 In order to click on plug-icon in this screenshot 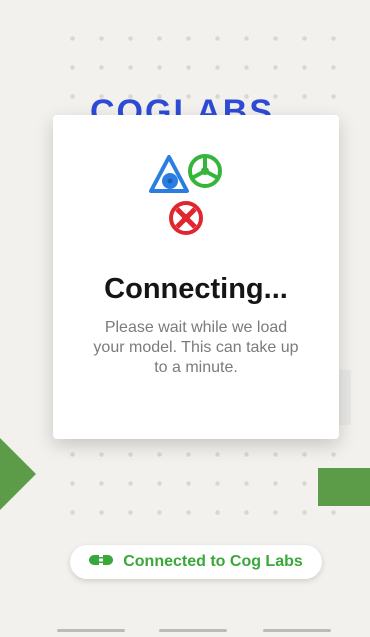, I will do `click(101, 562)`.